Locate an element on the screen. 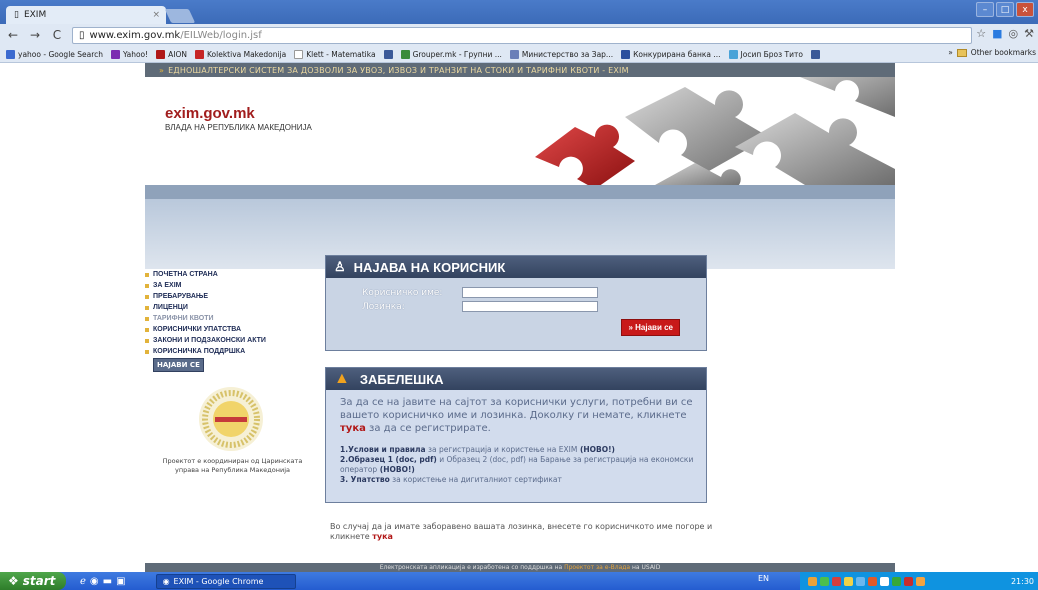 The image size is (1038, 590). forward-button: → is located at coordinates (35, 35).